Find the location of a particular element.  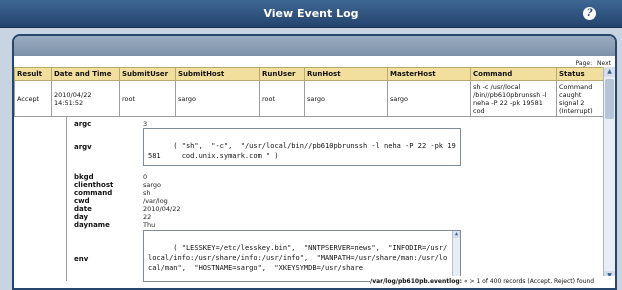

detail-value-dayname: Thu is located at coordinates (149, 225).